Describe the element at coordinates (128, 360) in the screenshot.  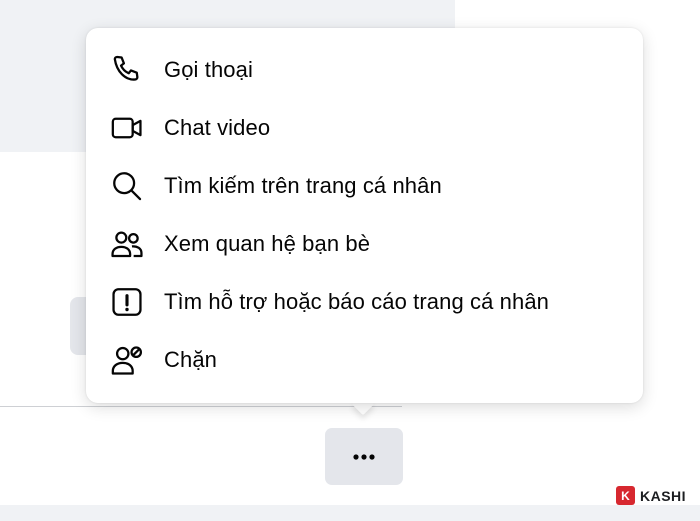
I see `block-user-icon` at that location.